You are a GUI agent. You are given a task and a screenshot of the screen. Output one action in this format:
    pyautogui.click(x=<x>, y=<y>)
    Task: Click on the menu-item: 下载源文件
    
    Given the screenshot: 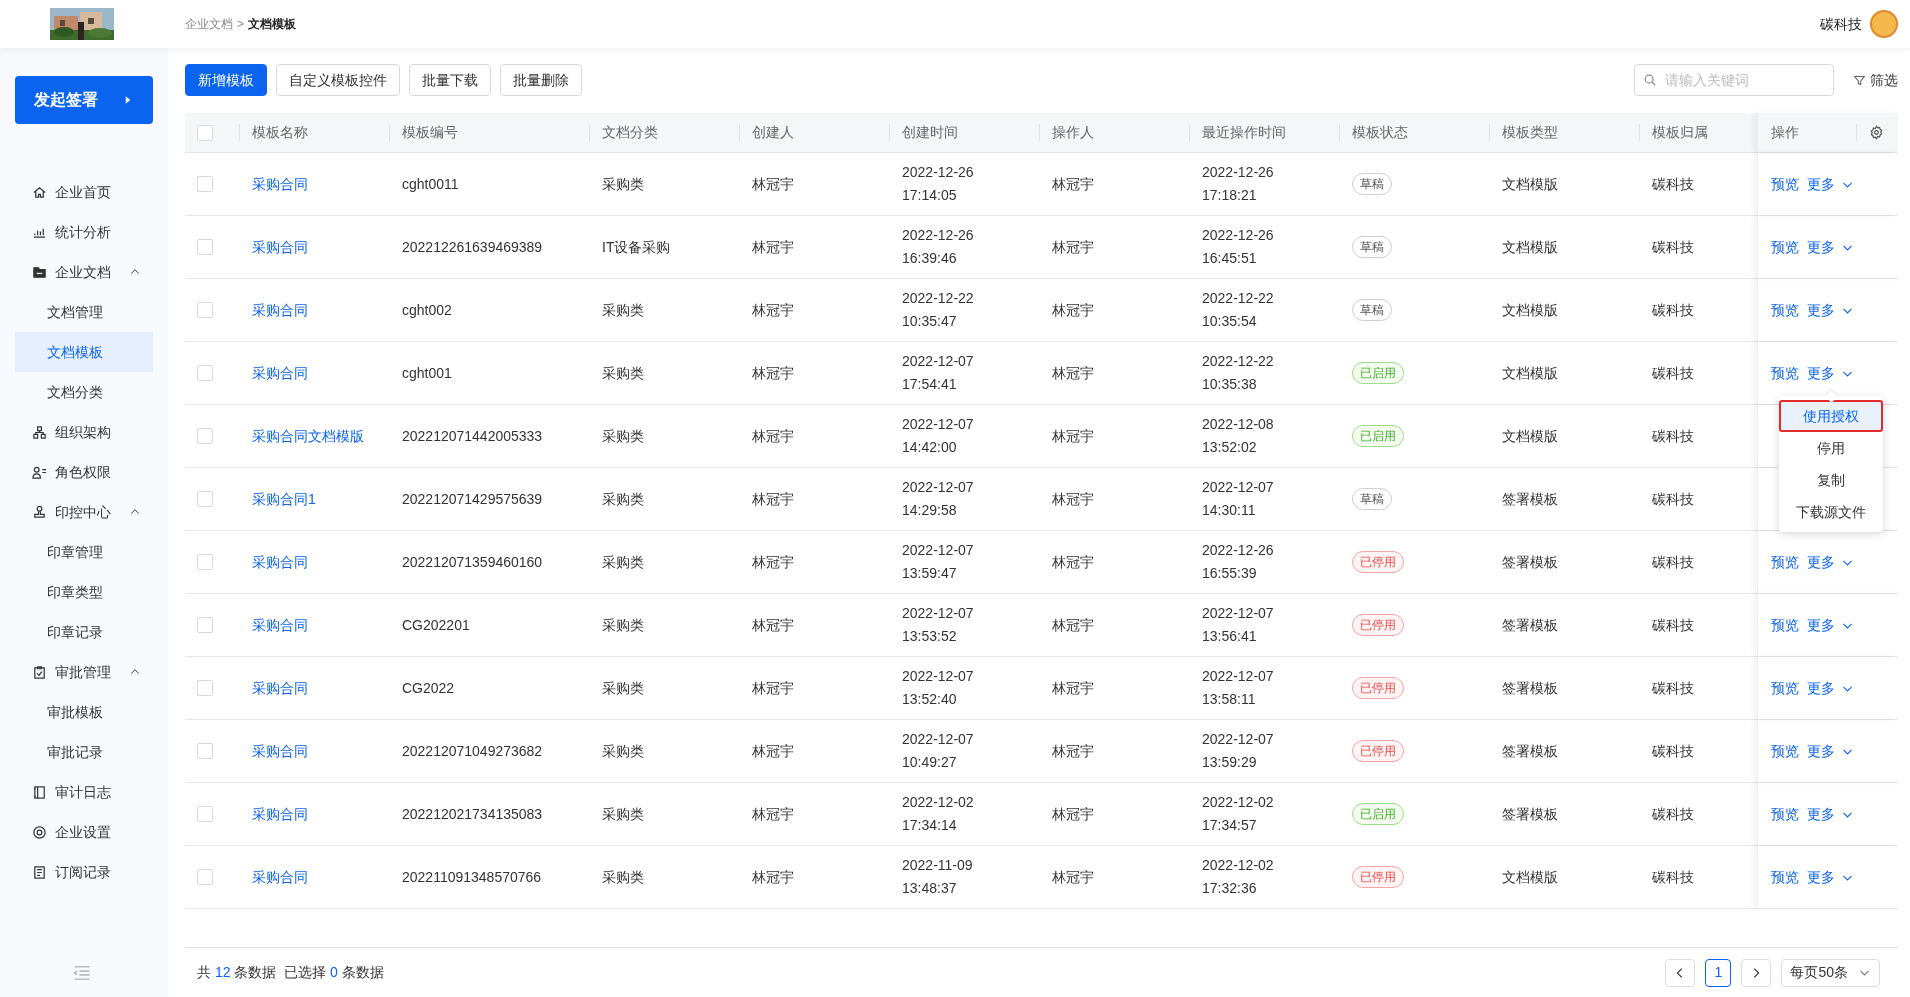 What is the action you would take?
    pyautogui.click(x=1831, y=512)
    